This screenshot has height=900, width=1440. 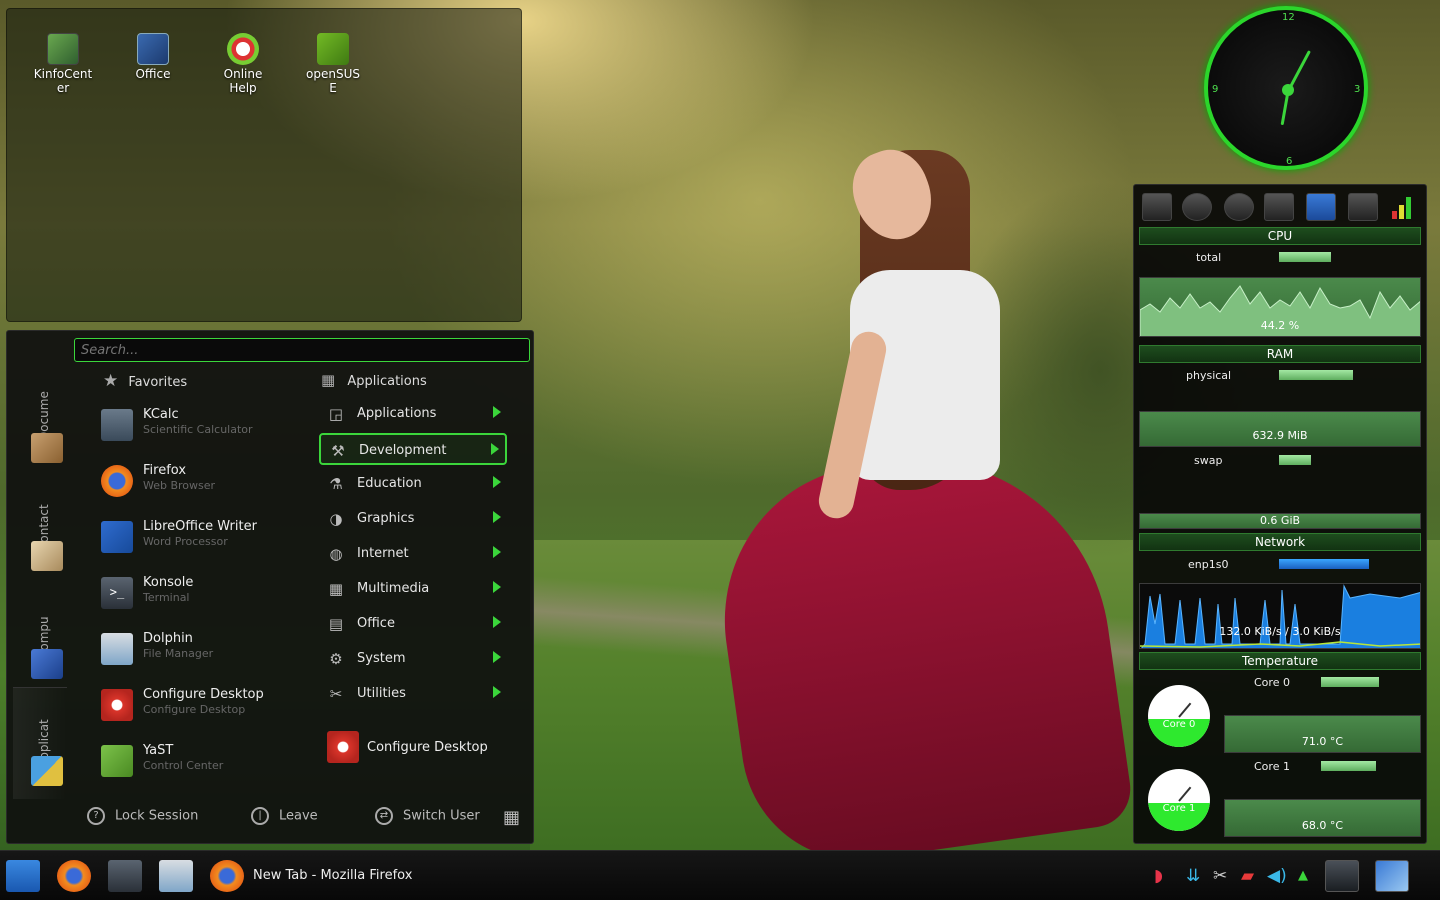 I want to click on app-menu-button, so click(x=23, y=876).